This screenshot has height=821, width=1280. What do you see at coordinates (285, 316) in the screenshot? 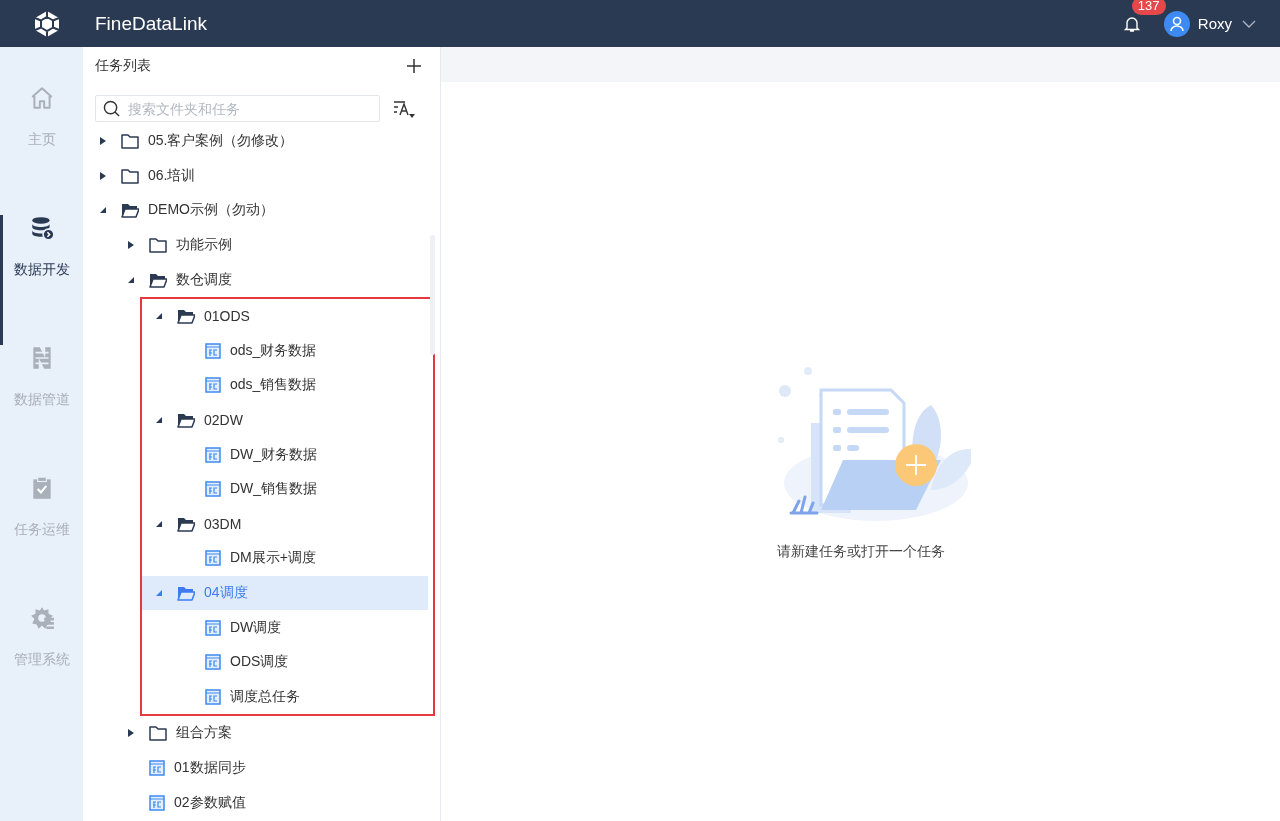
I see `folder-row: 01ODS` at bounding box center [285, 316].